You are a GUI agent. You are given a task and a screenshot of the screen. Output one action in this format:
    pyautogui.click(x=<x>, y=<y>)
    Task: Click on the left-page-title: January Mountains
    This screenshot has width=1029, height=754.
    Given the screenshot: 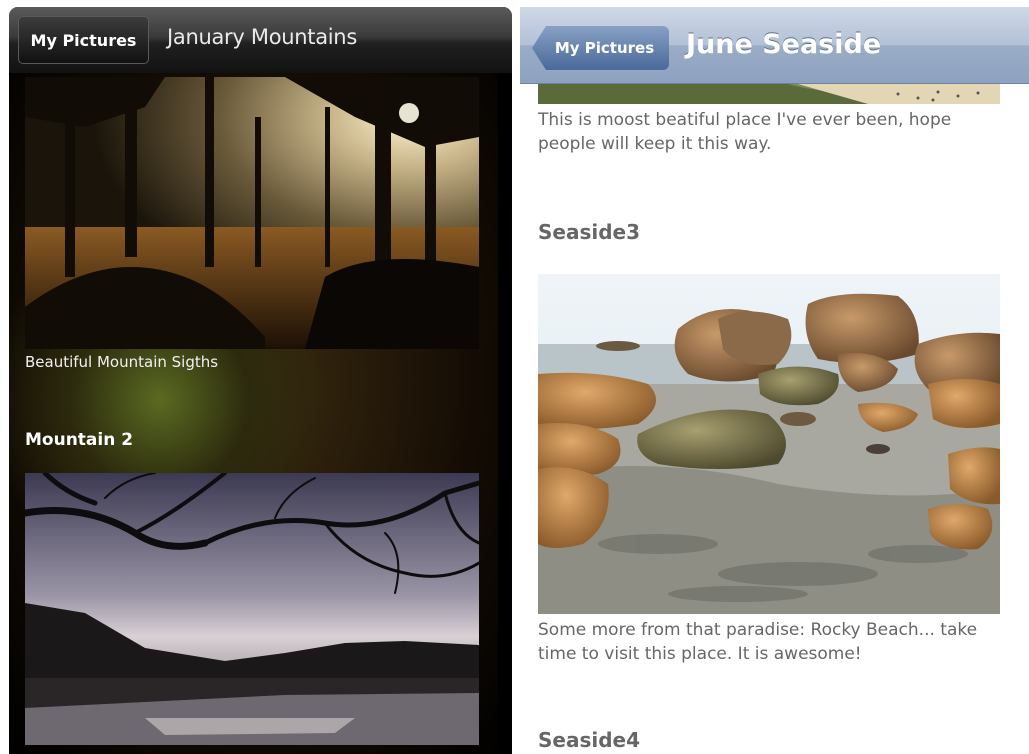 What is the action you would take?
    pyautogui.click(x=262, y=37)
    